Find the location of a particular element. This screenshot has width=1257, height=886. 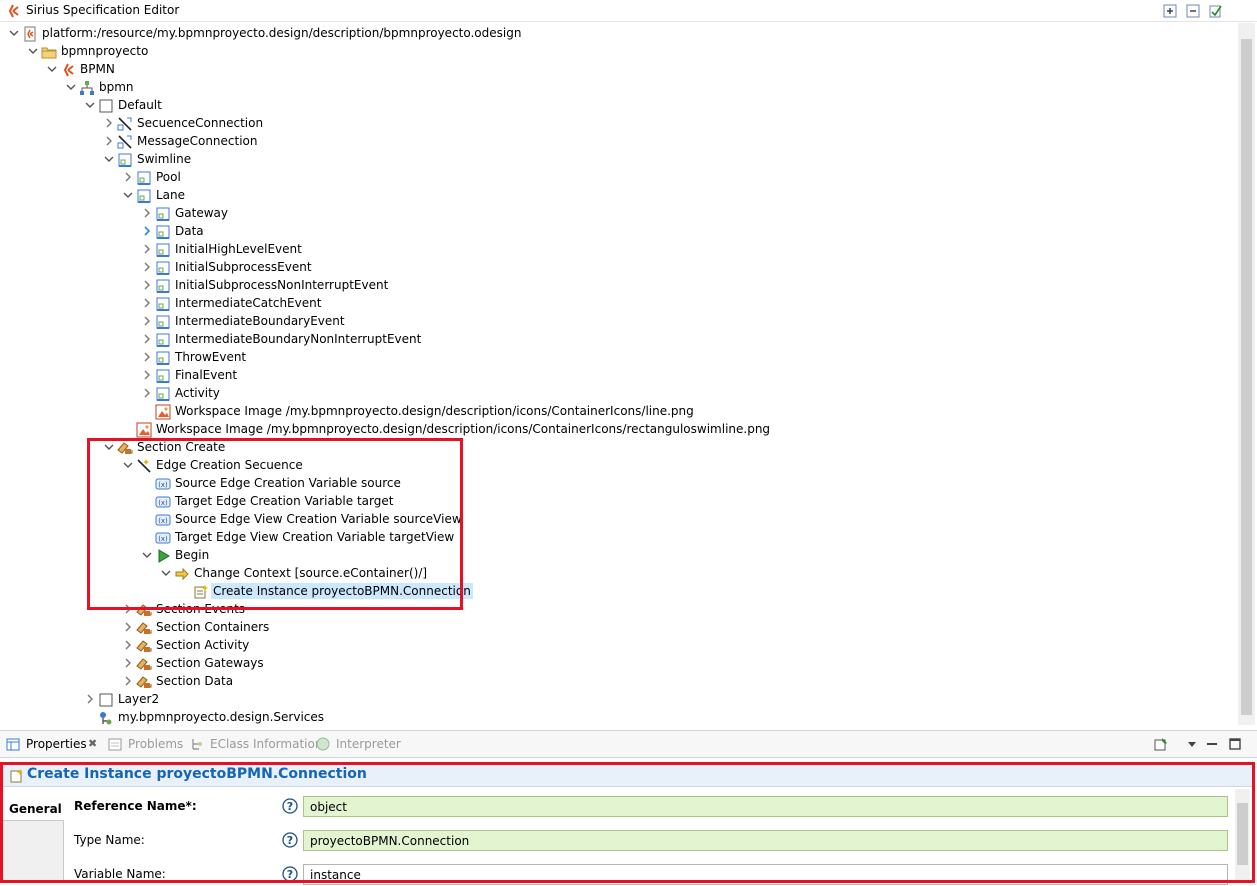

type-name-field is located at coordinates (765, 840).